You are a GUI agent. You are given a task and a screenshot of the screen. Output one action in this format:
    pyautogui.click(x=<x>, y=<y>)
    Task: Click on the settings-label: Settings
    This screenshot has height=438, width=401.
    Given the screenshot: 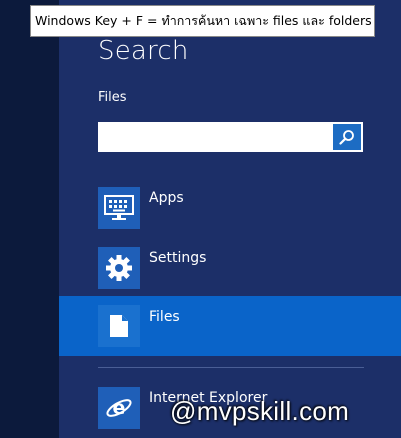 What is the action you would take?
    pyautogui.click(x=178, y=258)
    